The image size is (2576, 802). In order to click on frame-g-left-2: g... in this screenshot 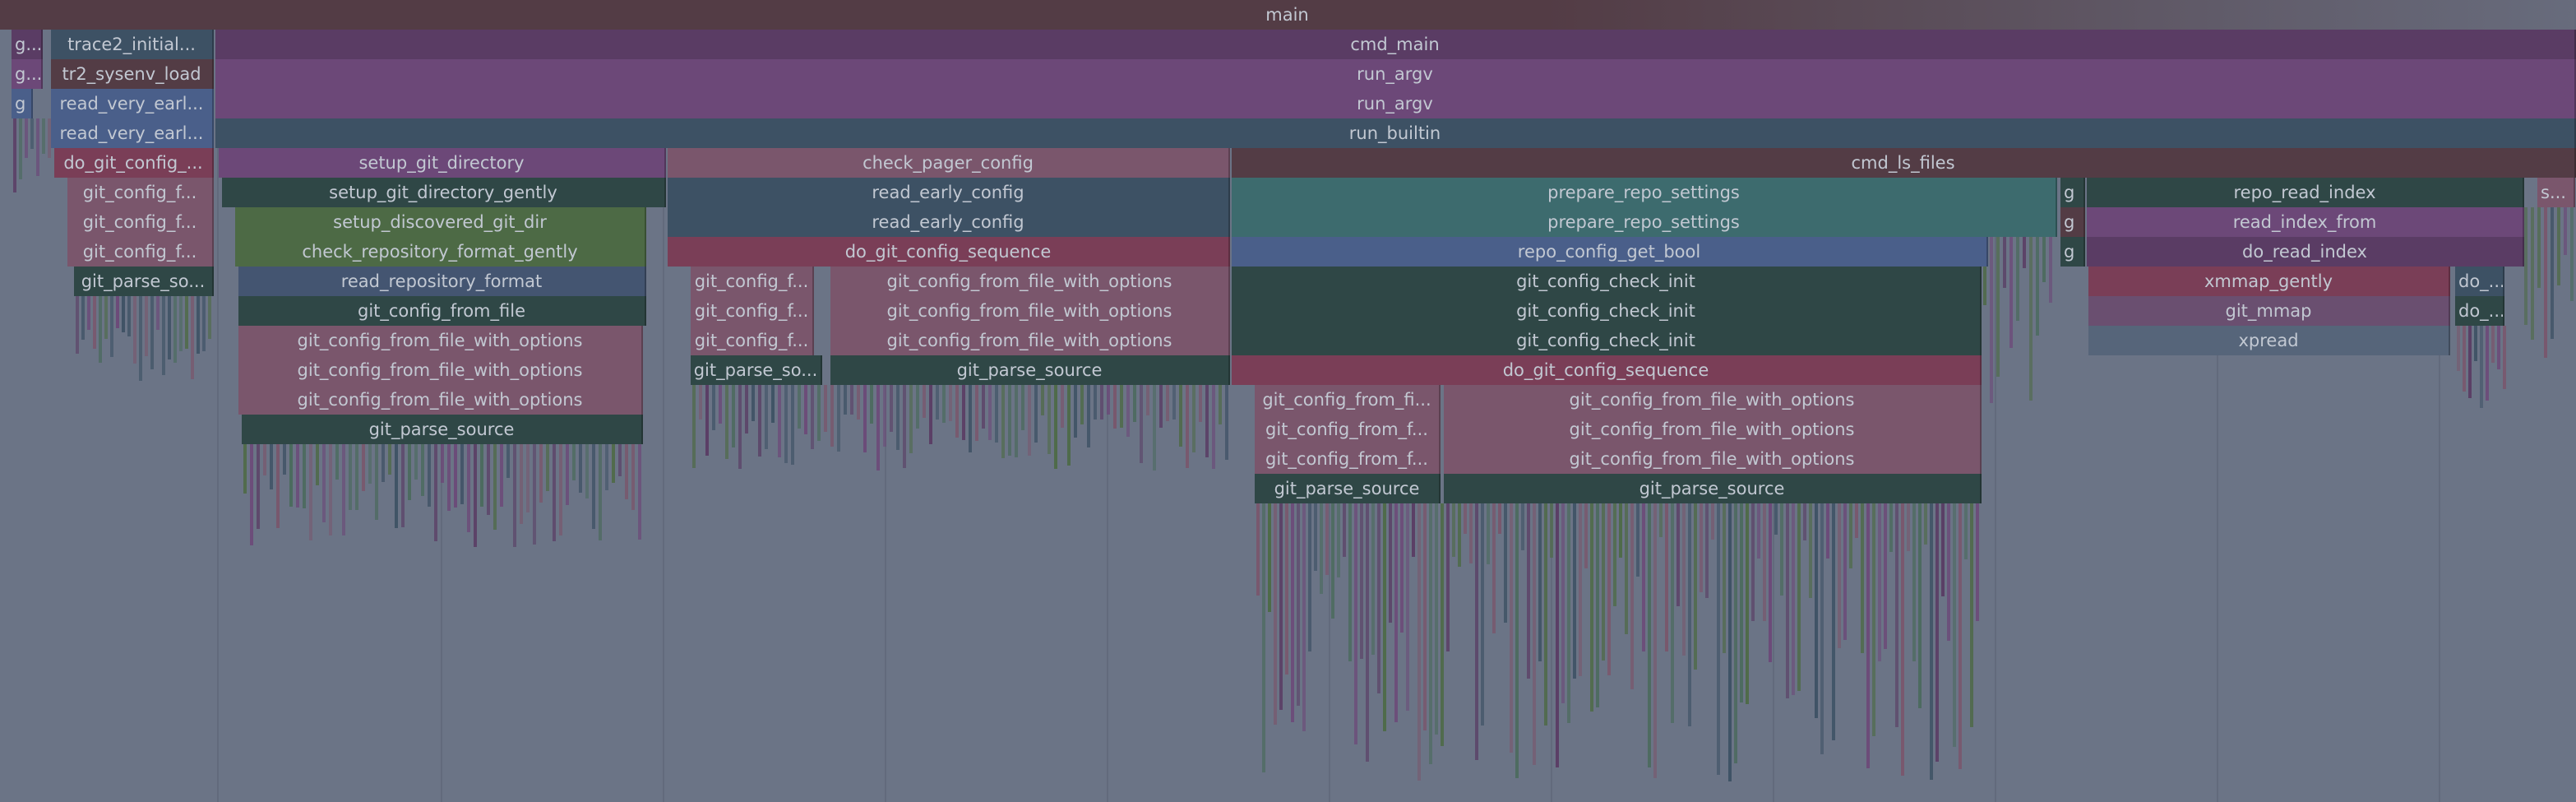, I will do `click(27, 74)`.